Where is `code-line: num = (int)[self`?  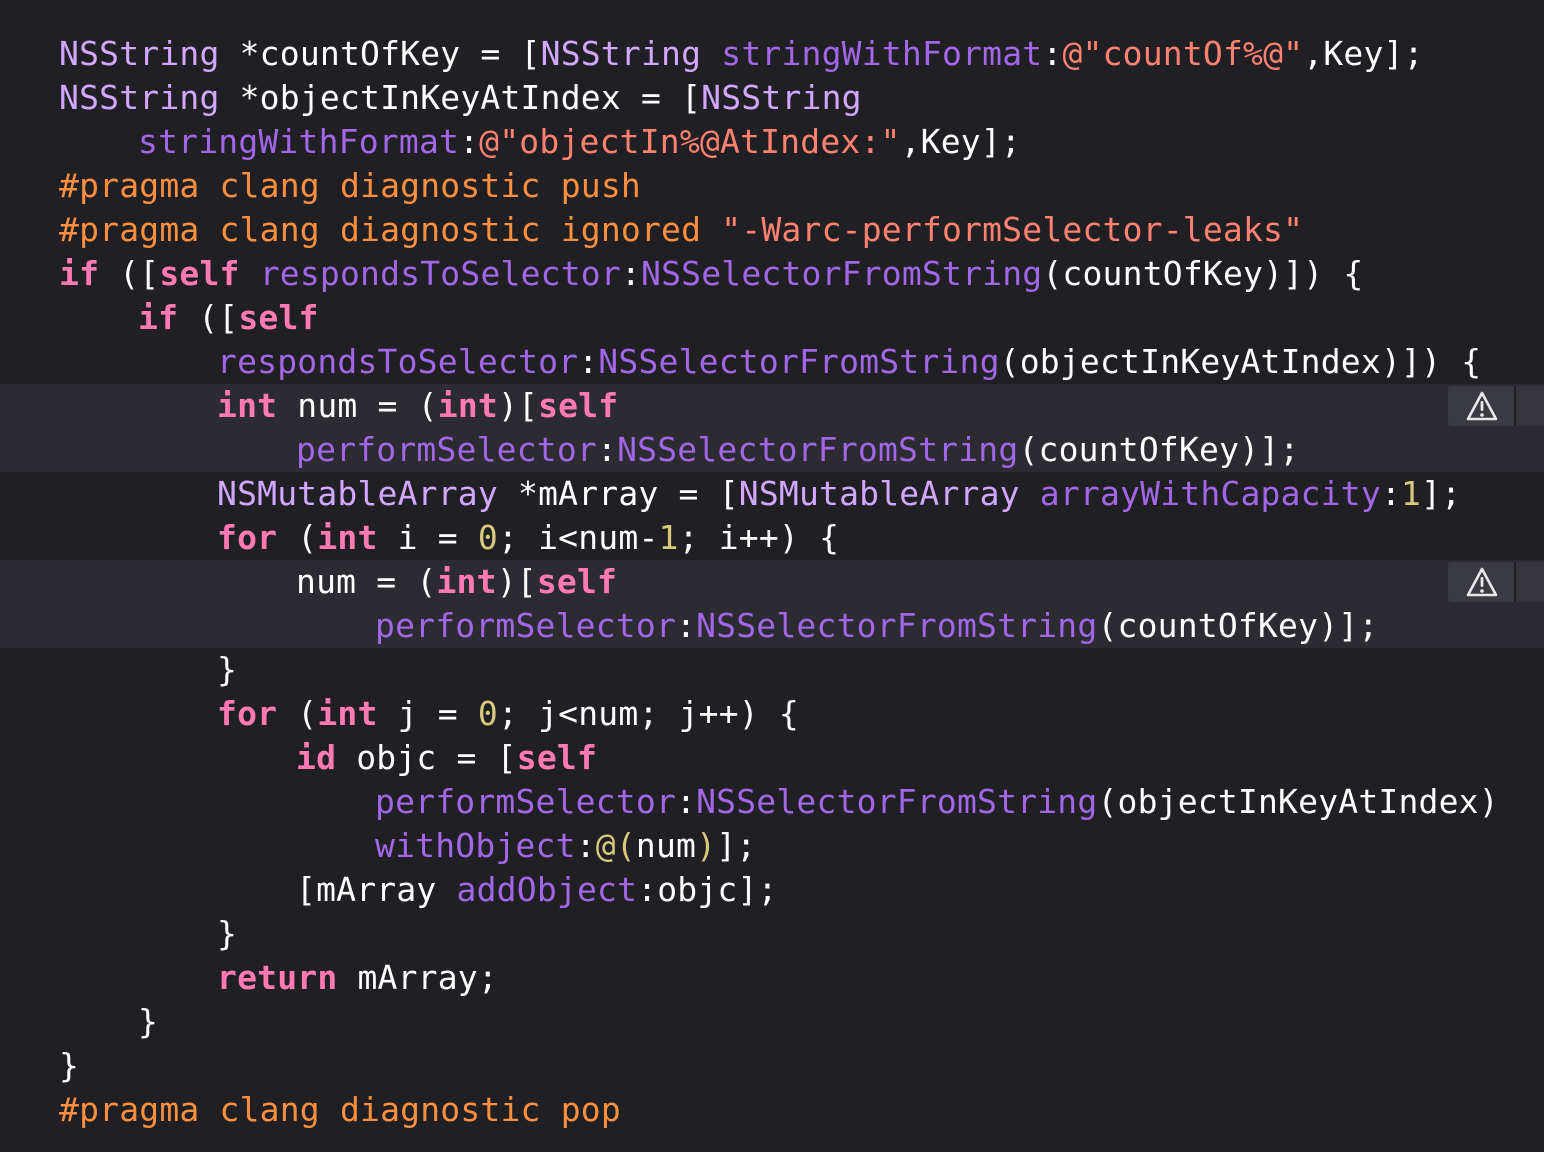 code-line: num = (int)[self is located at coordinates (456, 582).